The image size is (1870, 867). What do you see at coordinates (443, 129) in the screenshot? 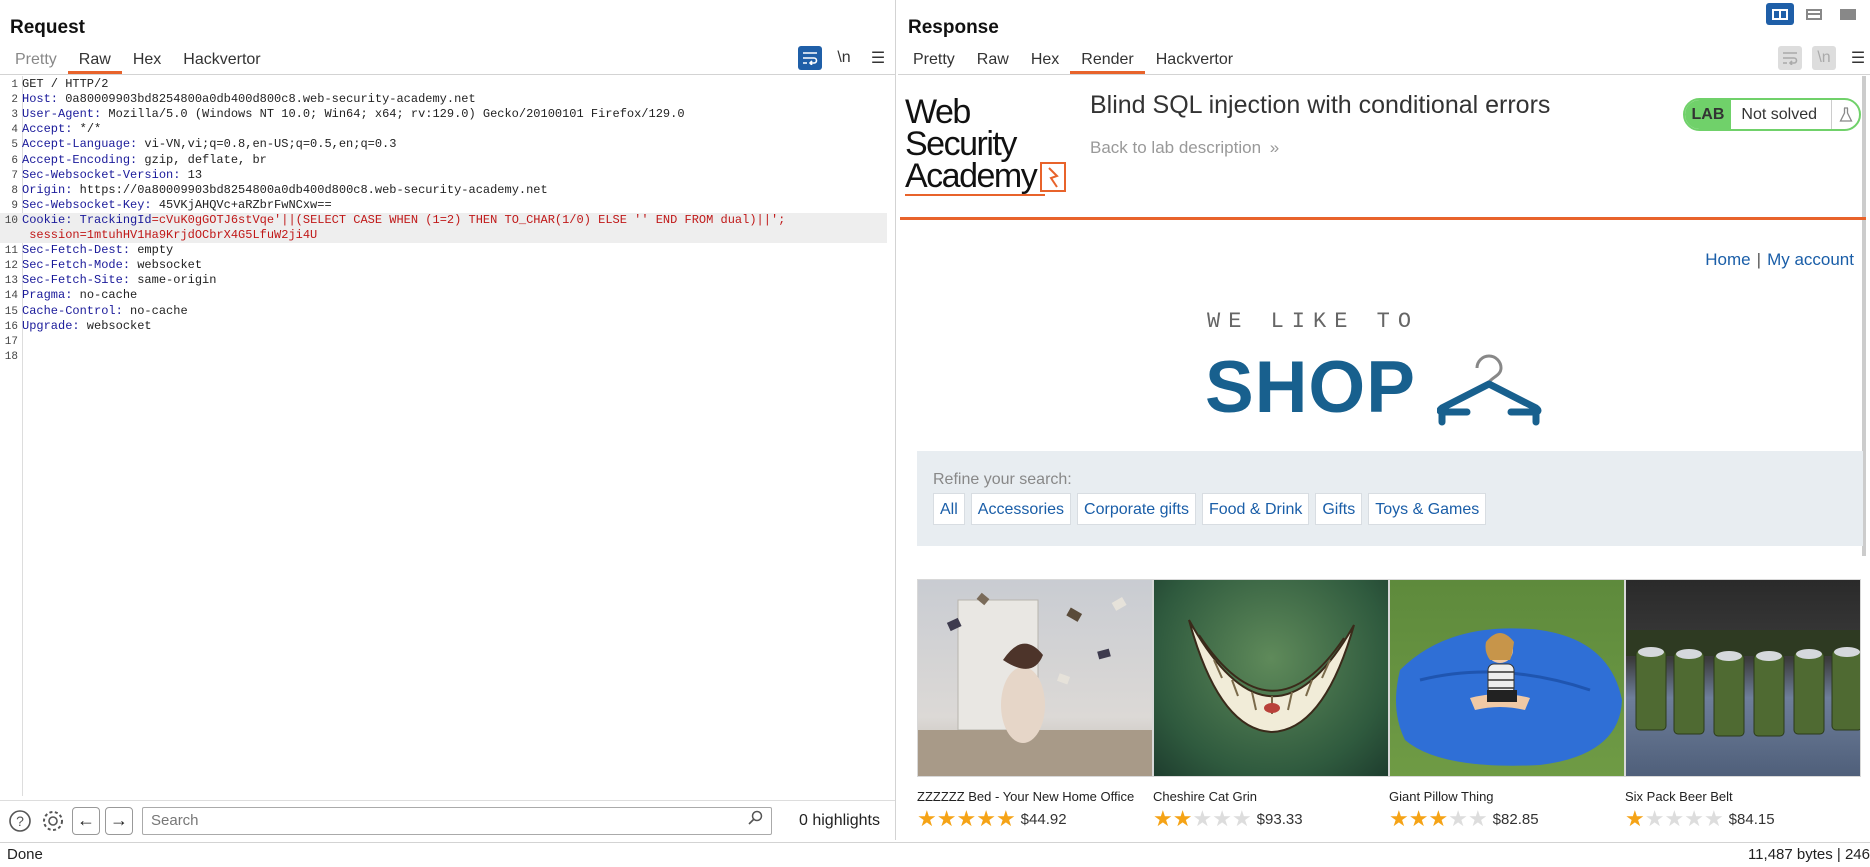
I see `request-line: 4 Accept: */*` at bounding box center [443, 129].